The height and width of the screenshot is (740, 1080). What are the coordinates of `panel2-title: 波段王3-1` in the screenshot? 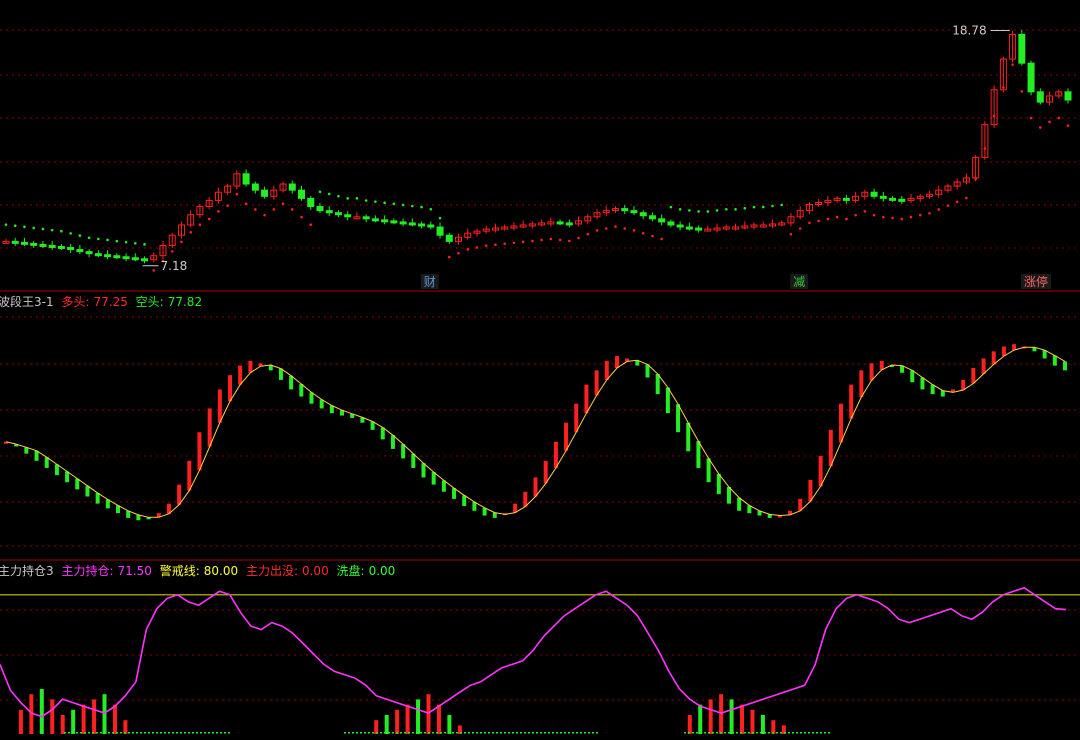 It's located at (27, 302).